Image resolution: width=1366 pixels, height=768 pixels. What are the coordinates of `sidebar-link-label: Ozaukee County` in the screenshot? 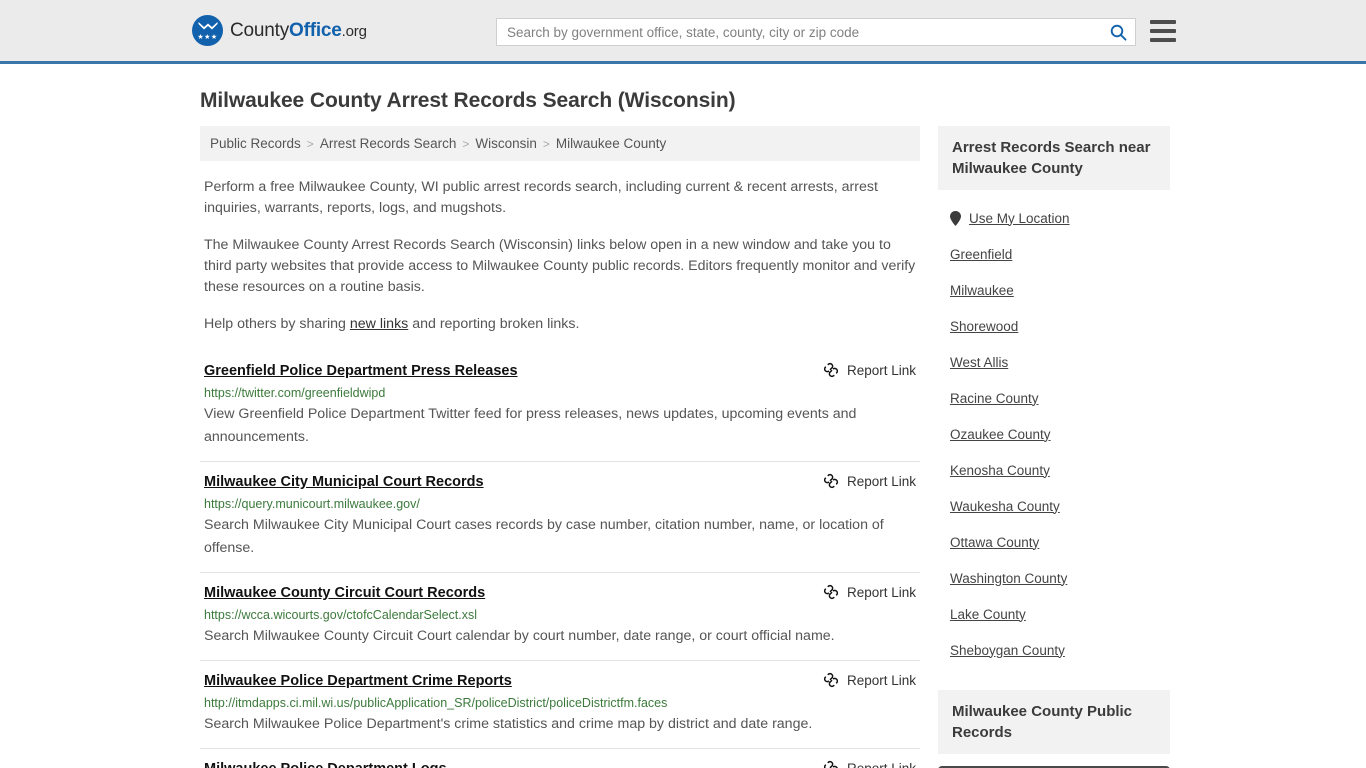 It's located at (1000, 434).